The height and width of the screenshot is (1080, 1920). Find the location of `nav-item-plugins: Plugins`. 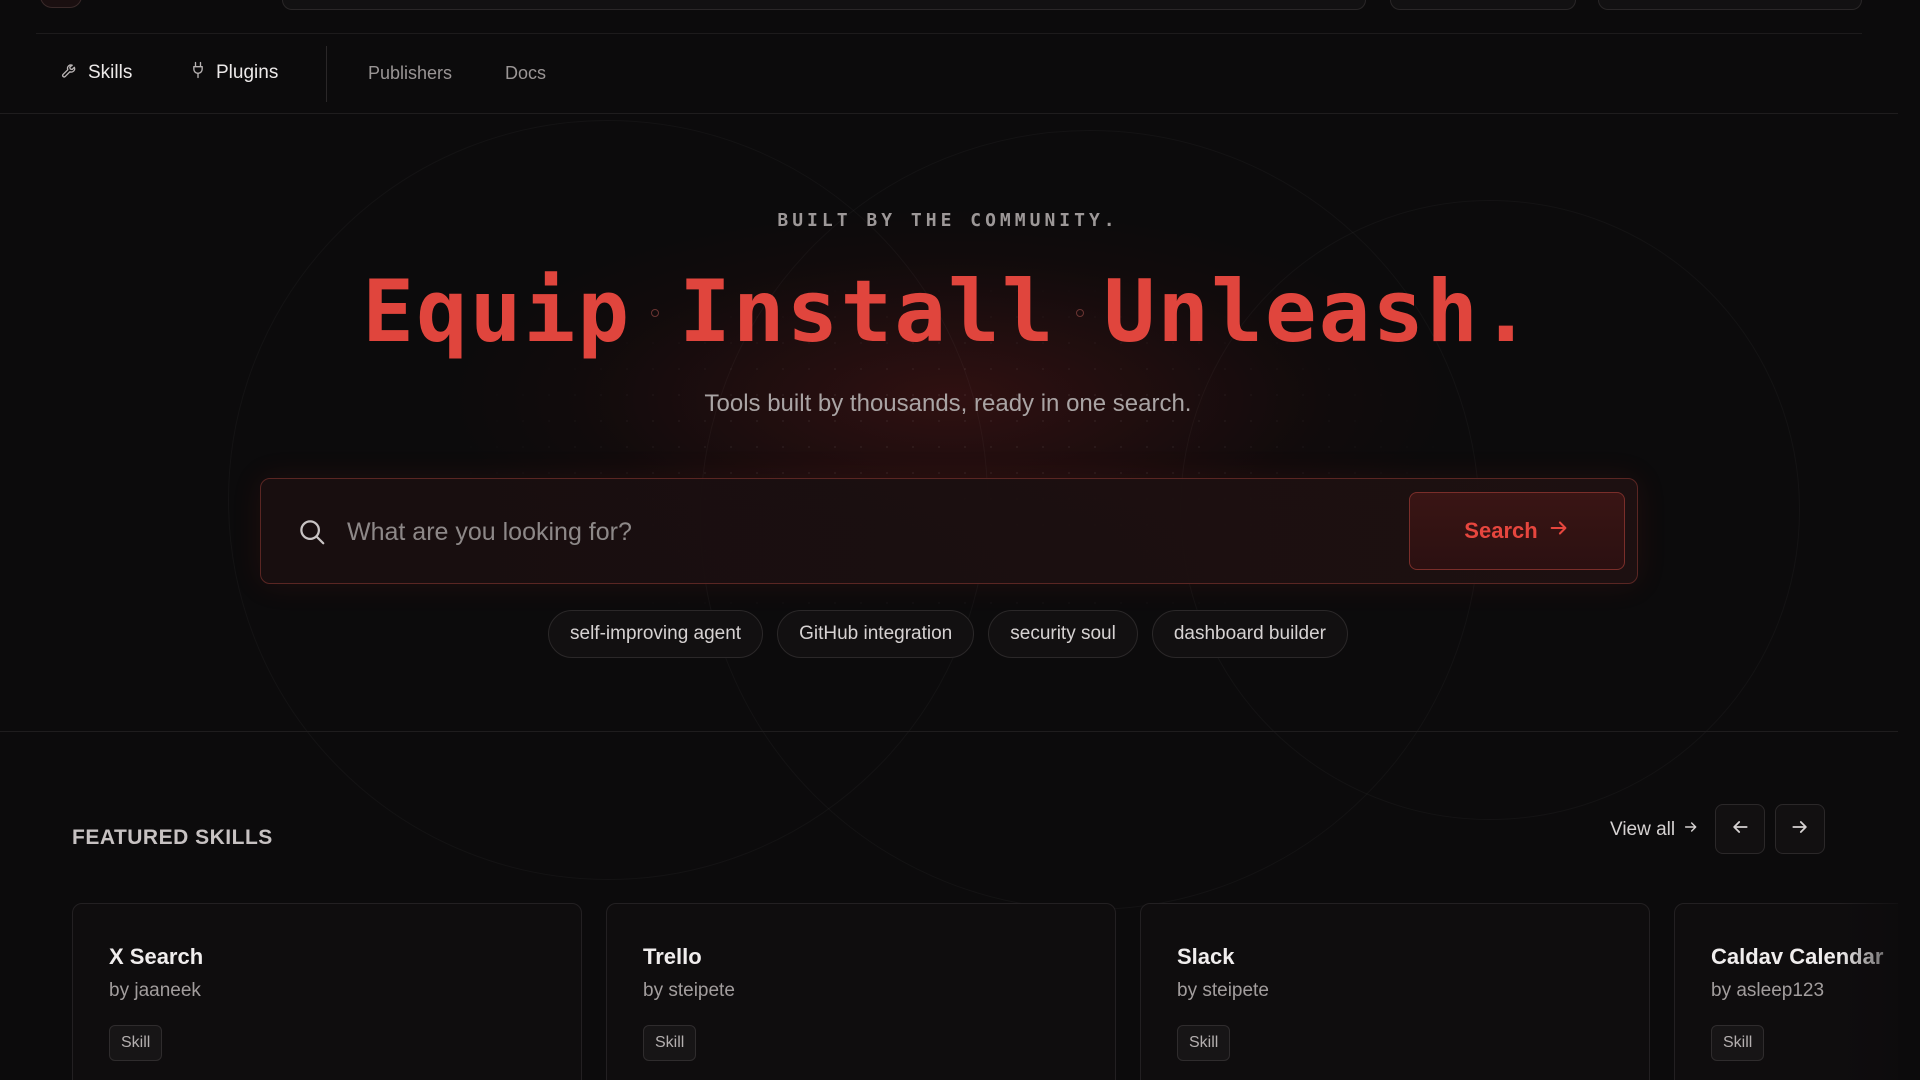

nav-item-plugins: Plugins is located at coordinates (233, 73).